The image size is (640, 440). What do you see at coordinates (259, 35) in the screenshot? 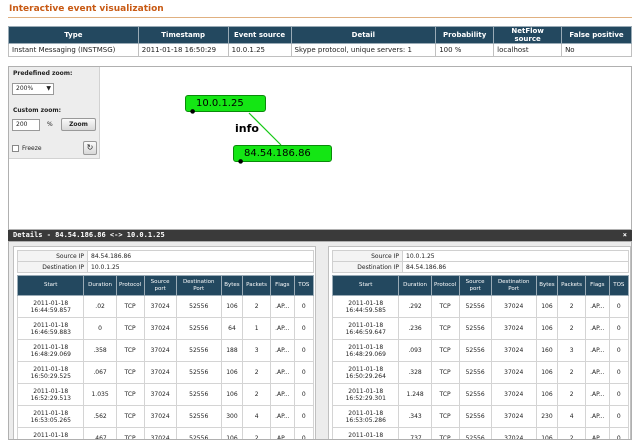
I see `column-header-event-source: Event source` at bounding box center [259, 35].